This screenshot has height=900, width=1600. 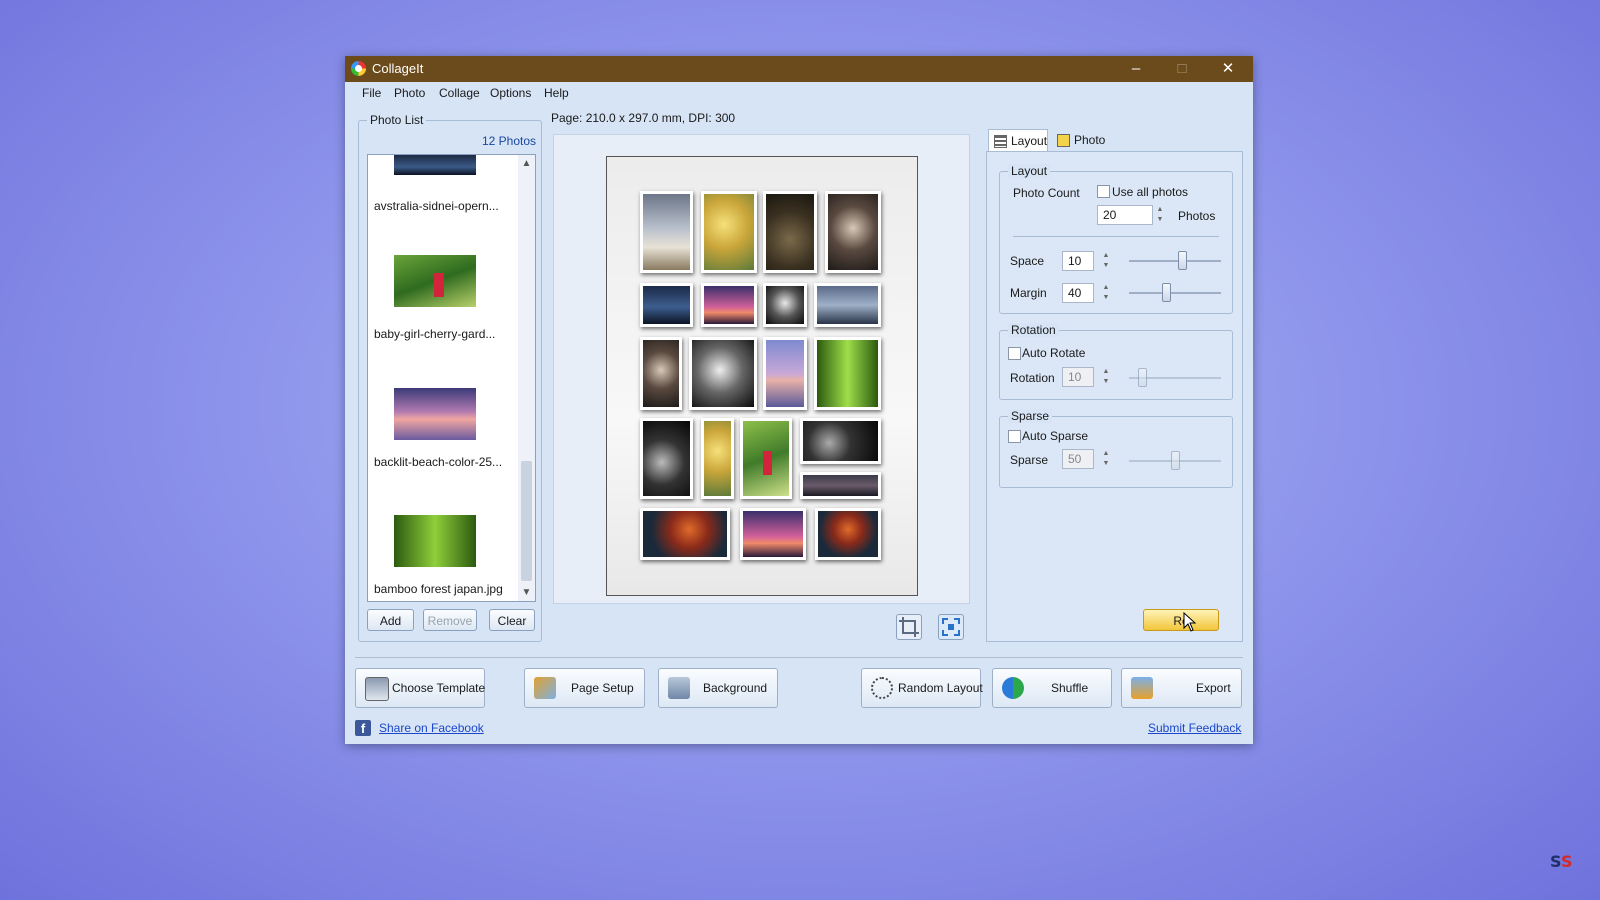 What do you see at coordinates (922, 688) in the screenshot?
I see `random-layout-button: Random Layout` at bounding box center [922, 688].